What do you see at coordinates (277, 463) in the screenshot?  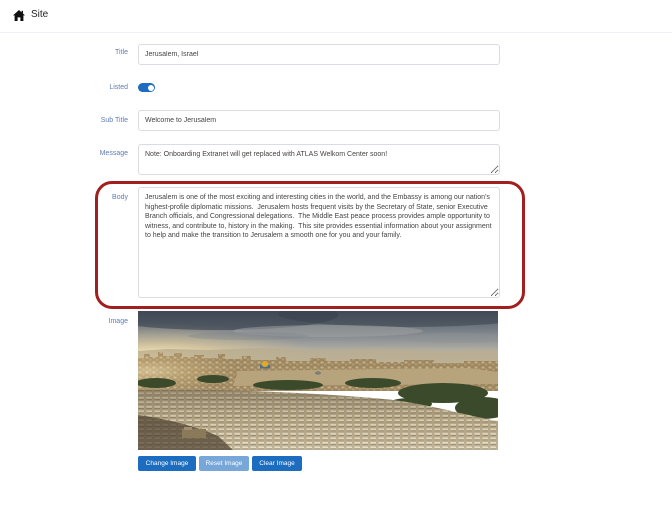 I see `clear-image-button: Clear Image` at bounding box center [277, 463].